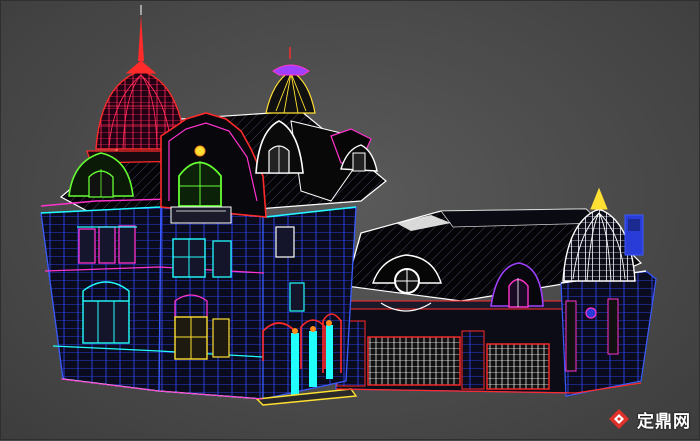 The height and width of the screenshot is (441, 700). What do you see at coordinates (619, 419) in the screenshot?
I see `dingding-logo-icon` at bounding box center [619, 419].